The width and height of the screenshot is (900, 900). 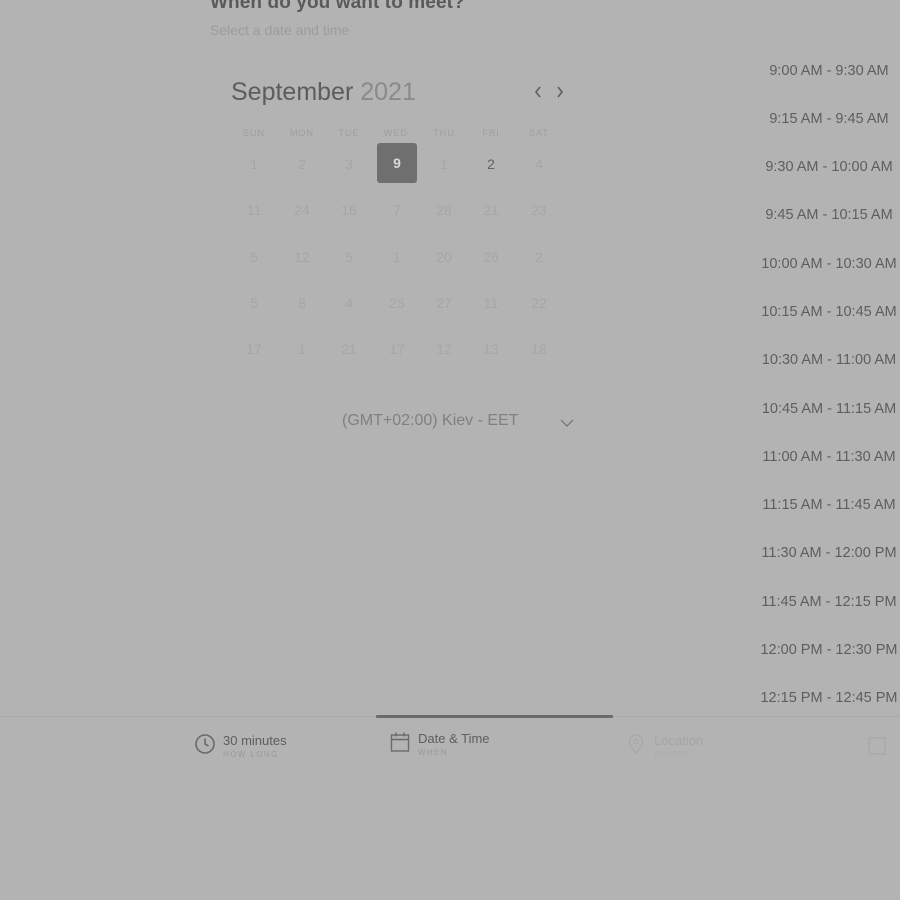 I want to click on time-slot: 9:00 AM - 9:30 AM, so click(x=826, y=71).